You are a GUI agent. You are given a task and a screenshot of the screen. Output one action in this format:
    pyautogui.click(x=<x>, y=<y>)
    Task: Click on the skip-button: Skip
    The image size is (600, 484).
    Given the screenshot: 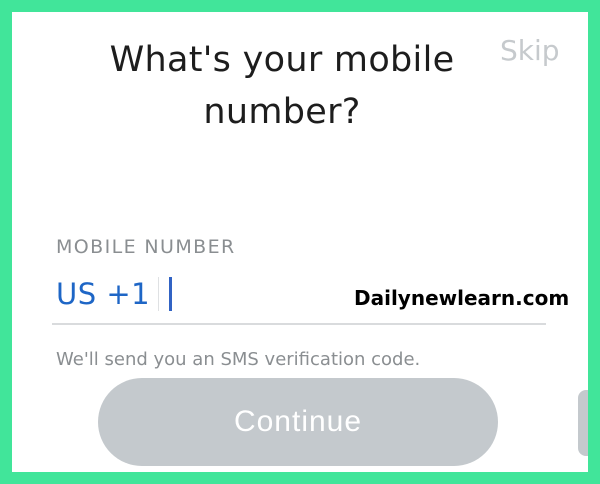 What is the action you would take?
    pyautogui.click(x=530, y=50)
    